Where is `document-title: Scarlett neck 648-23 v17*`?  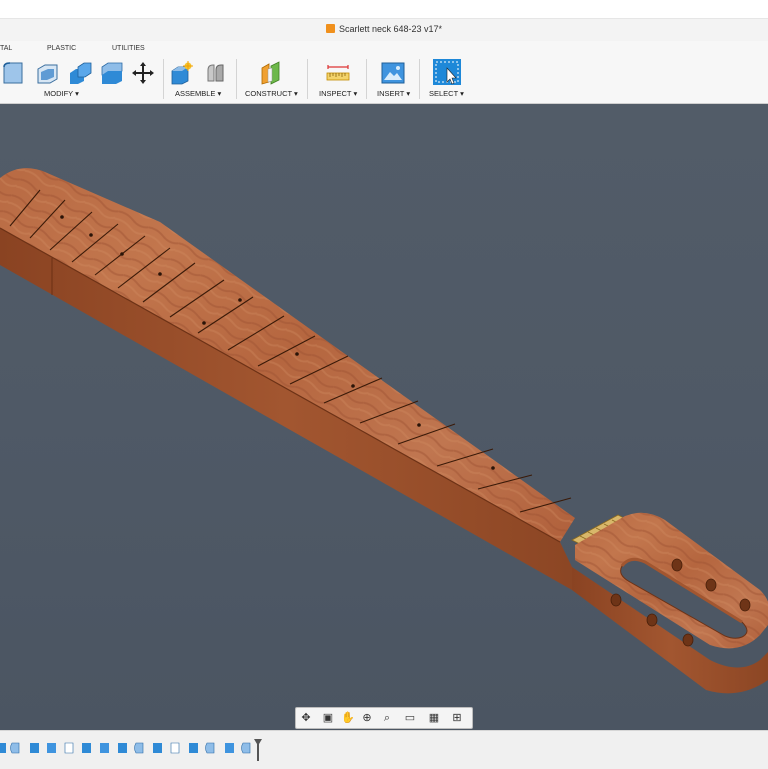
document-title: Scarlett neck 648-23 v17* is located at coordinates (384, 29).